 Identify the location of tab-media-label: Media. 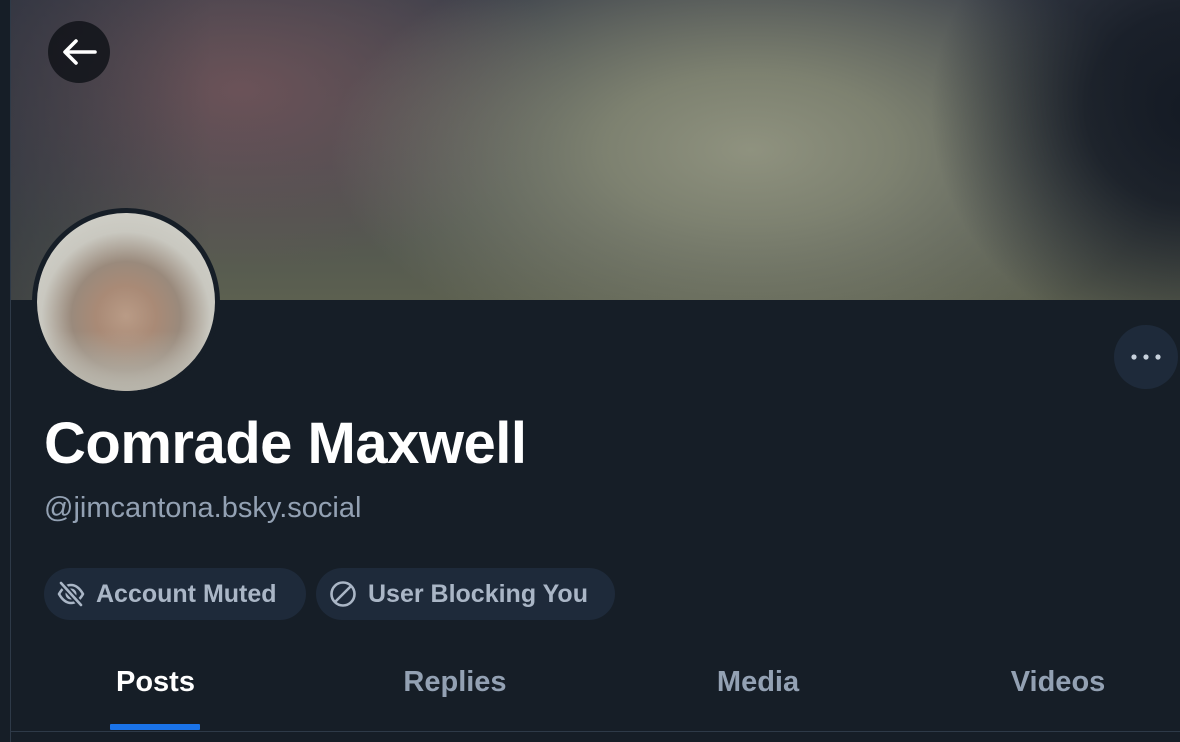
(758, 682).